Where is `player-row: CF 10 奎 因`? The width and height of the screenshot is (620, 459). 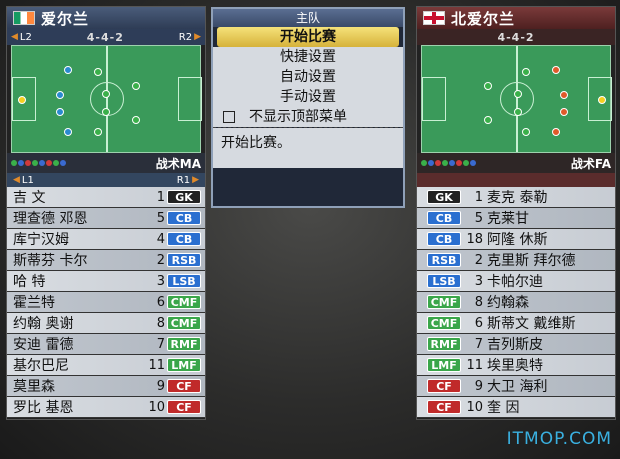
player-row: CF 10 奎 因 is located at coordinates (516, 407).